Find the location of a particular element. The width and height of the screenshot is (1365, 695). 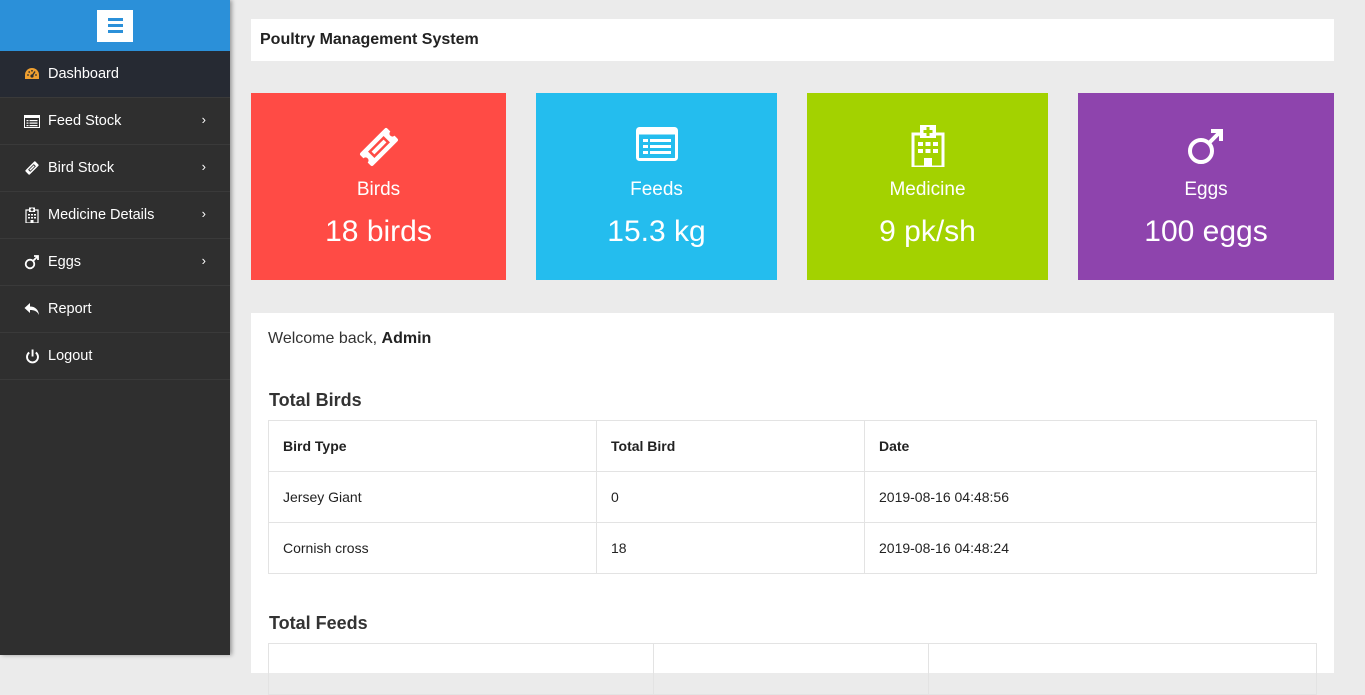

card-value: 100 eggs is located at coordinates (1206, 231).